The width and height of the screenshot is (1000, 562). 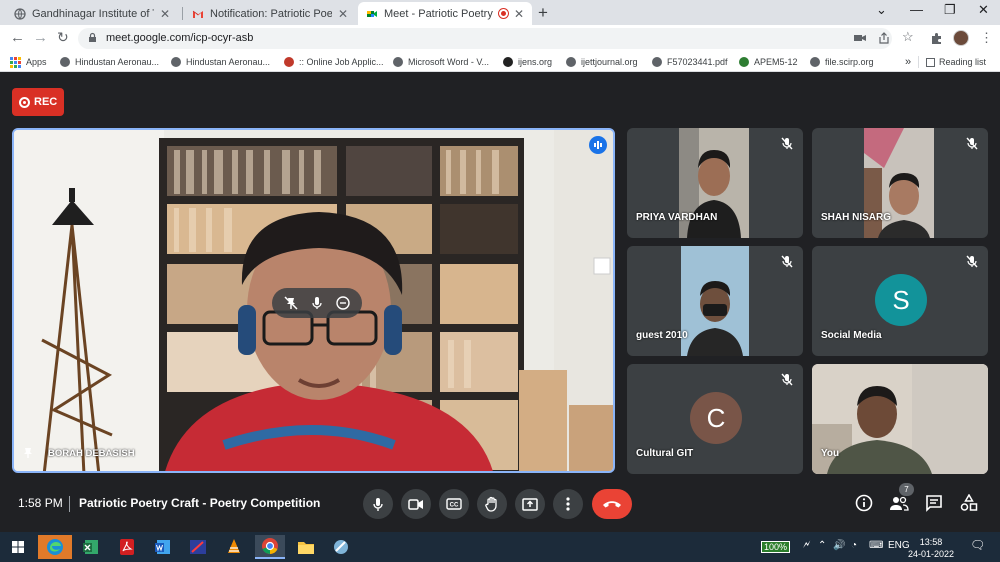 What do you see at coordinates (270, 547) in the screenshot?
I see `chrome-taskbar-button` at bounding box center [270, 547].